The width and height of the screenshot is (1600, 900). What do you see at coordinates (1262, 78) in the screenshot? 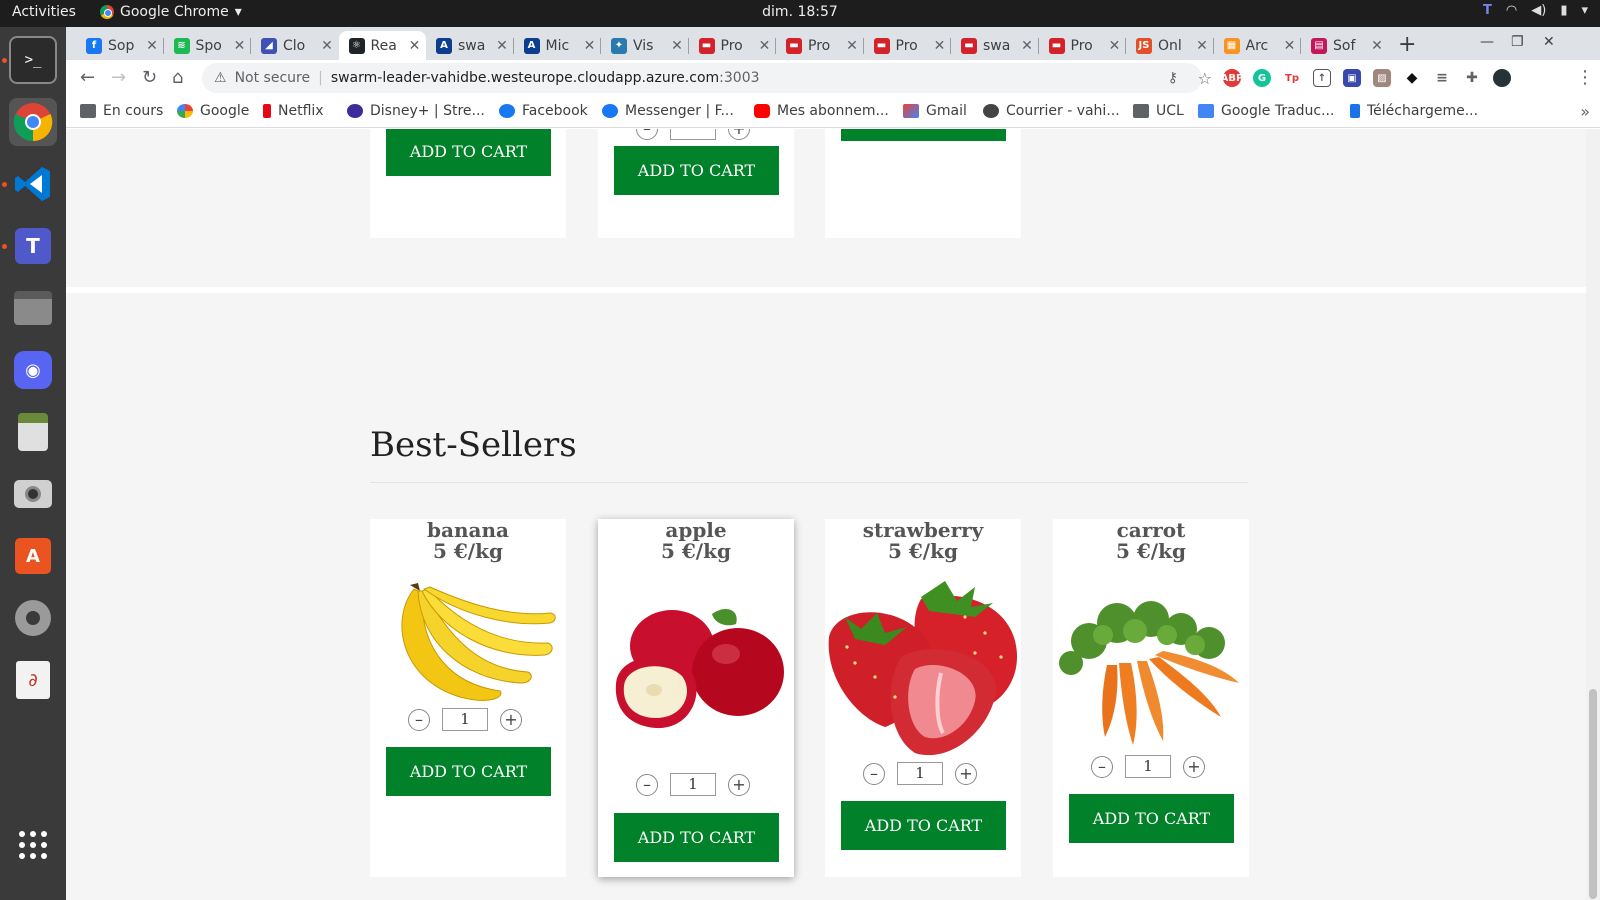
I see `grammarly-icon: G` at bounding box center [1262, 78].